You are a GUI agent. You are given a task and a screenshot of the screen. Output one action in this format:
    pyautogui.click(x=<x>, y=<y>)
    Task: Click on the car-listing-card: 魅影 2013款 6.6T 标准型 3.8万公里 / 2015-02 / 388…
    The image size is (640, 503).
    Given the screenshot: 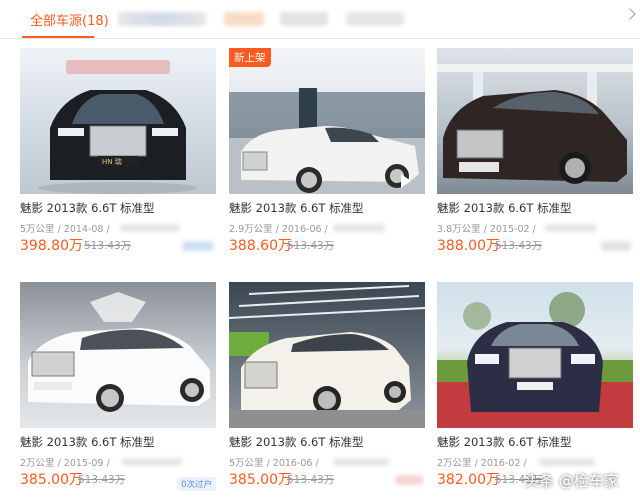 What is the action you would take?
    pyautogui.click(x=535, y=151)
    